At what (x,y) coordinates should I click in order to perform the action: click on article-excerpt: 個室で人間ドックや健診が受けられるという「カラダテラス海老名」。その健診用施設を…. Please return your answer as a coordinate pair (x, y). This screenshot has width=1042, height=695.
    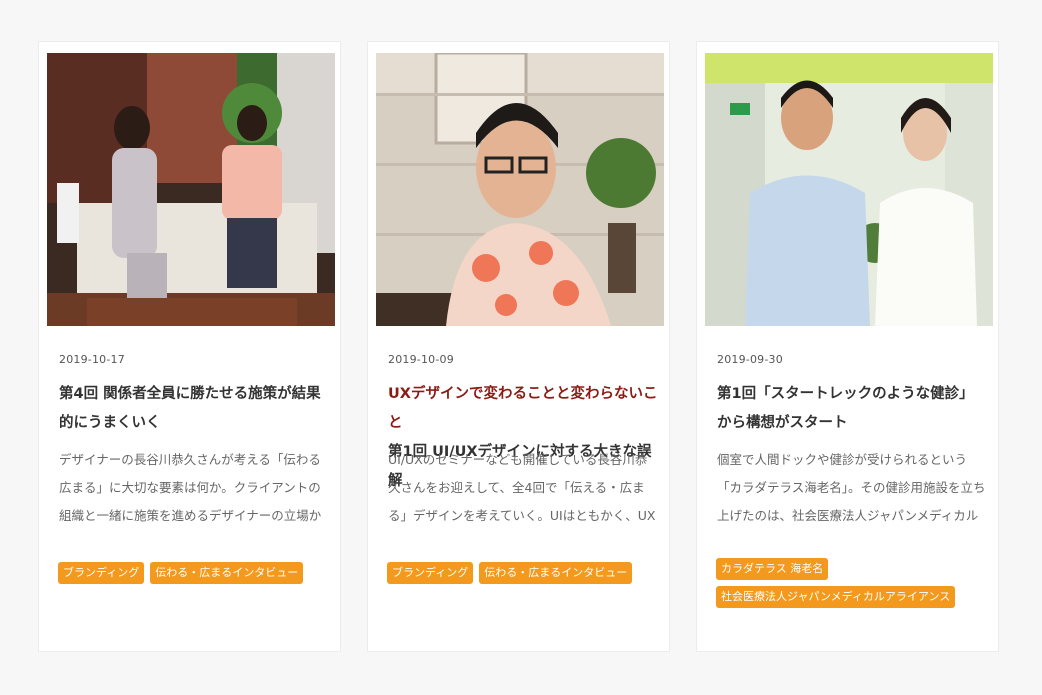
    Looking at the image, I should click on (851, 487).